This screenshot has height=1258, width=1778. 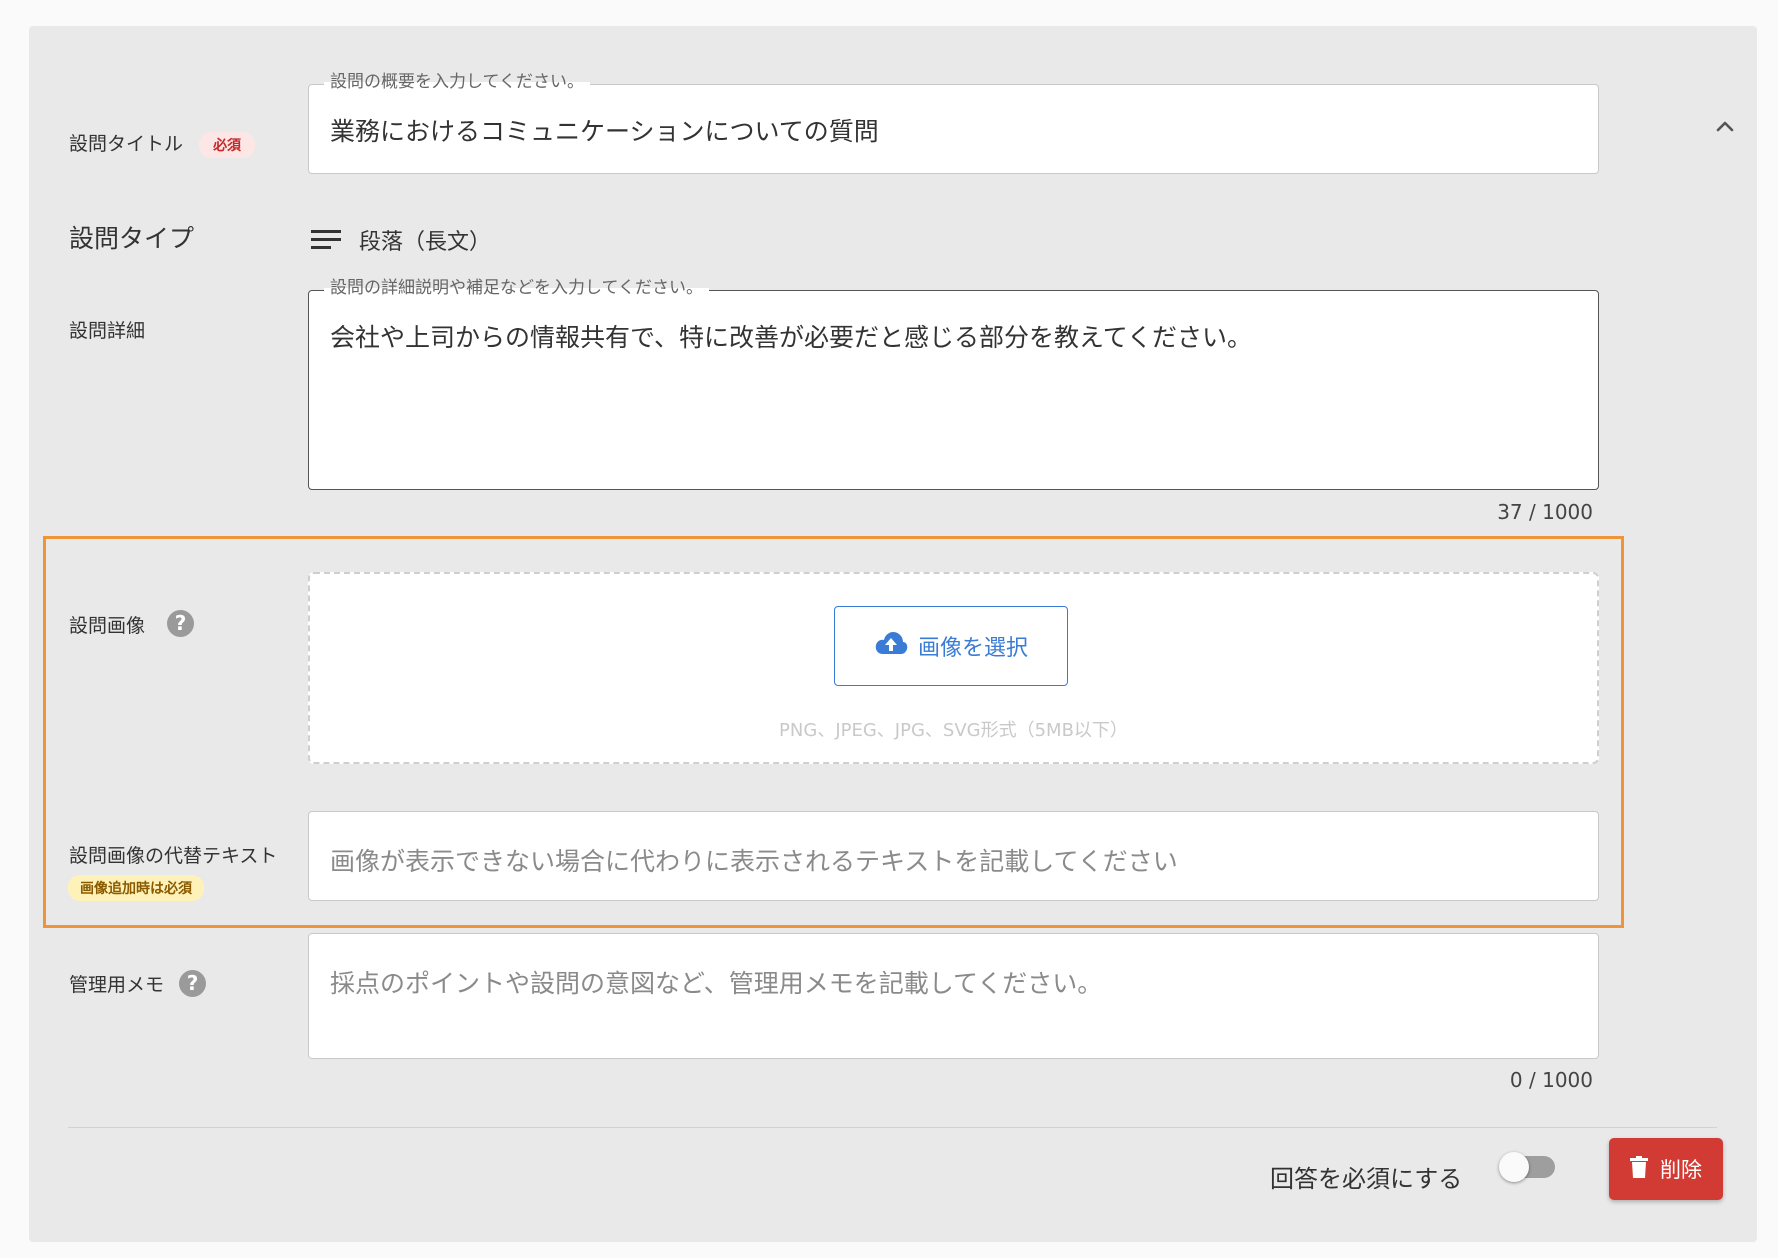 I want to click on alt-text-placeholder: 画像が表示できない場合に代わりに表示されるテキストを記載してください, so click(x=754, y=861).